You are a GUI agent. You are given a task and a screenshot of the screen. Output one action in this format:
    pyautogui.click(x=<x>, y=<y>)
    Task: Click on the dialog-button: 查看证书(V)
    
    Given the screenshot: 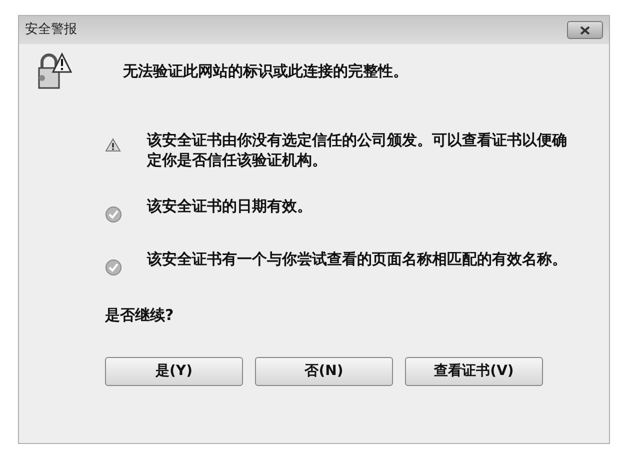 What is the action you would take?
    pyautogui.click(x=474, y=371)
    